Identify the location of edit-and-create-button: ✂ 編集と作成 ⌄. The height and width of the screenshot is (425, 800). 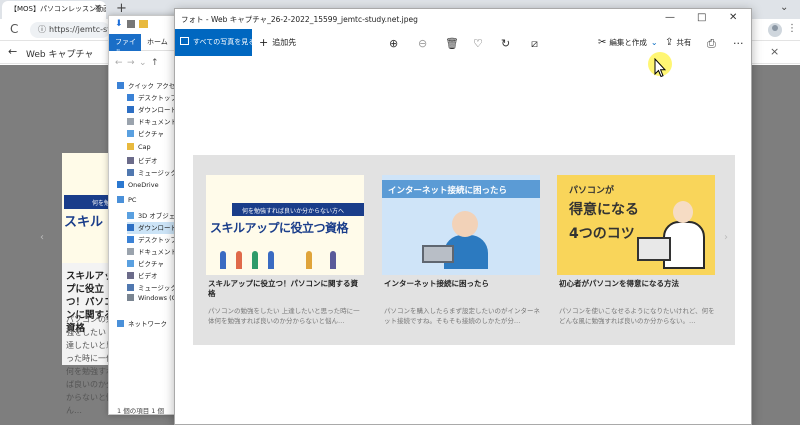
(628, 42).